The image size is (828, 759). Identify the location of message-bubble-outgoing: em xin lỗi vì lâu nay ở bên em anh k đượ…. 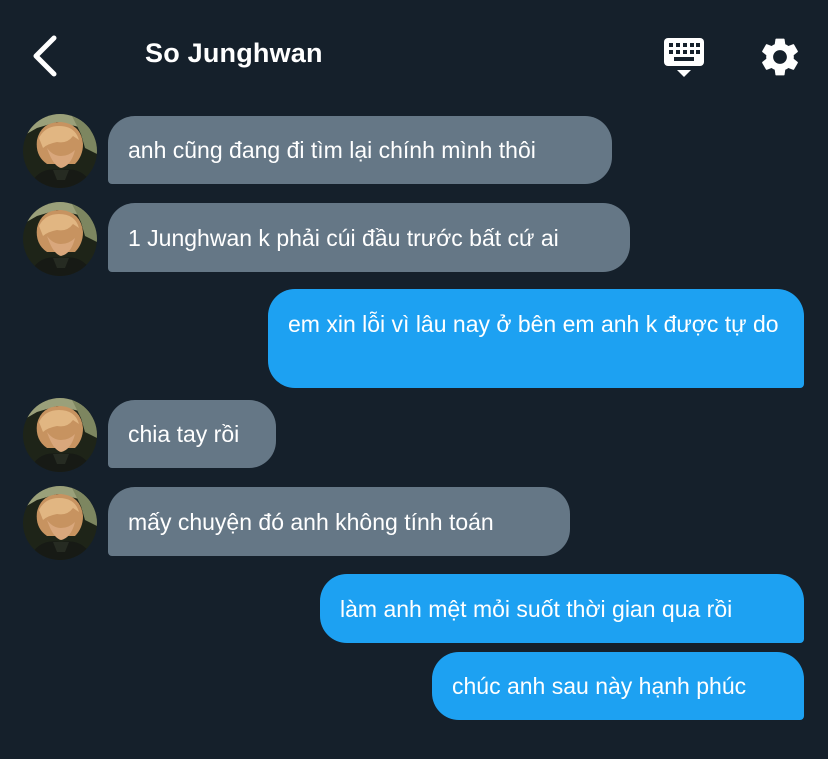
(536, 338).